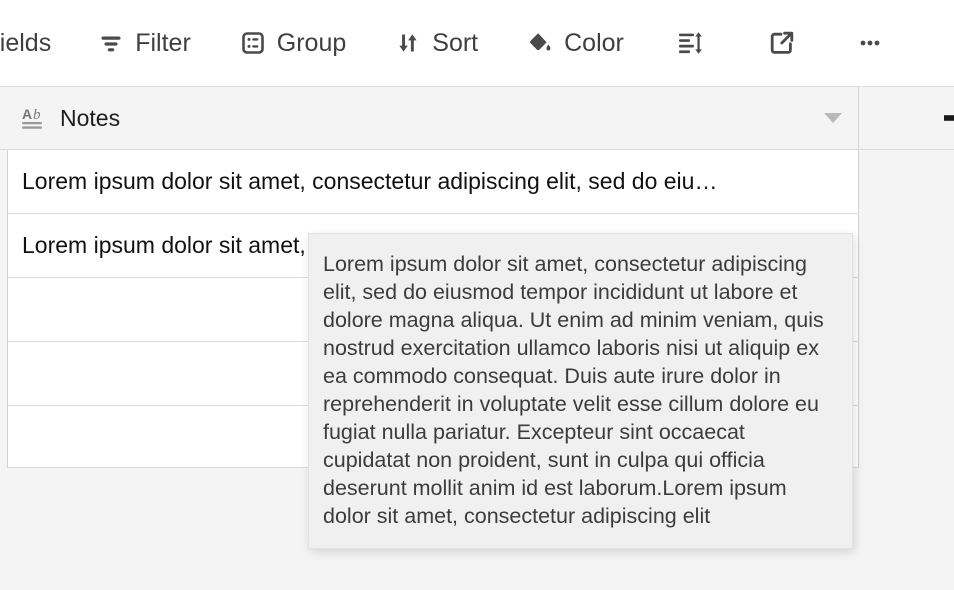 This screenshot has height=590, width=954. What do you see at coordinates (408, 43) in the screenshot?
I see `sort-icon` at bounding box center [408, 43].